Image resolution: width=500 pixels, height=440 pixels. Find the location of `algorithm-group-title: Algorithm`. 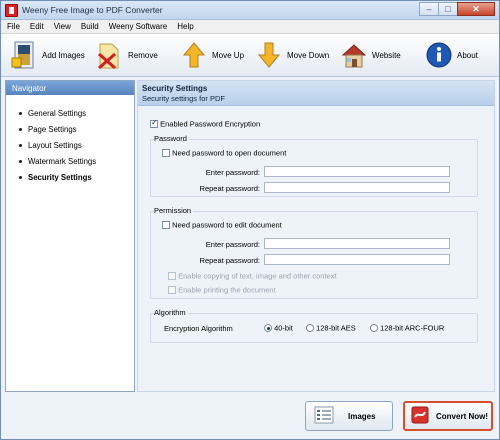

algorithm-group-title: Algorithm is located at coordinates (171, 312).